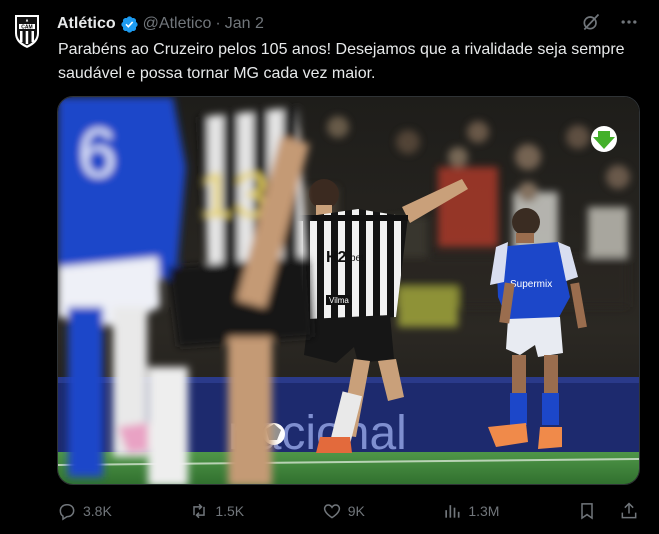 The image size is (659, 534). What do you see at coordinates (199, 511) in the screenshot?
I see `repost-icon` at bounding box center [199, 511].